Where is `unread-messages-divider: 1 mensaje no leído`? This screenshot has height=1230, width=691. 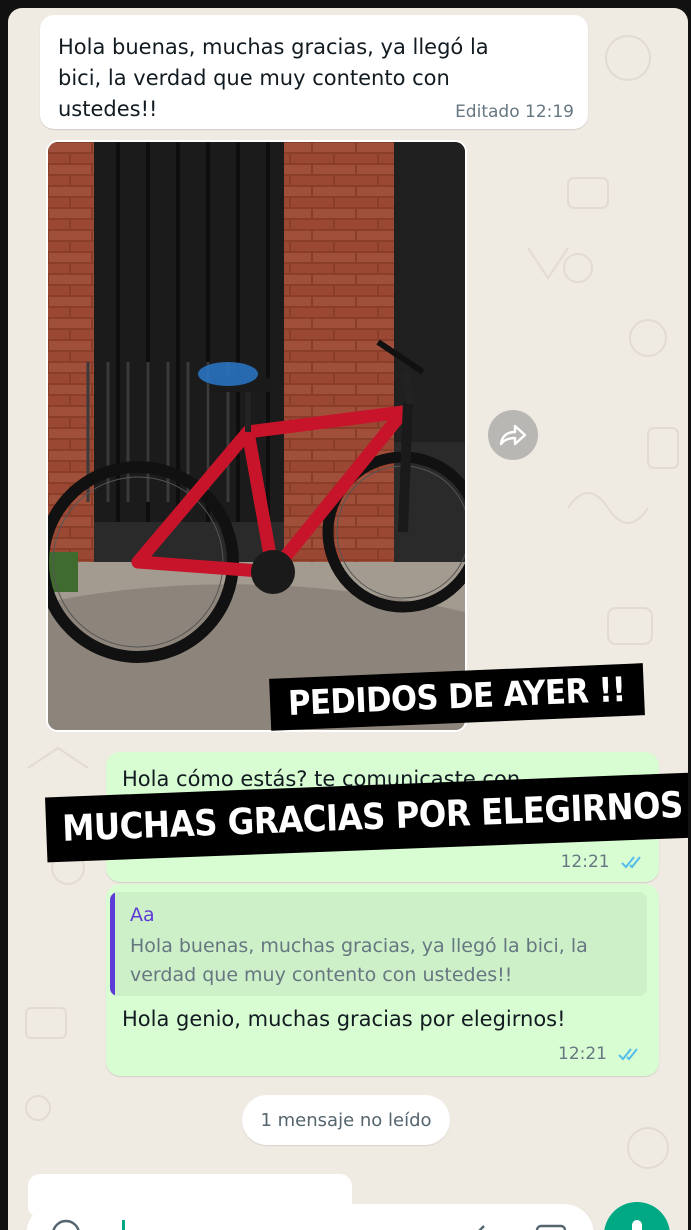
unread-messages-divider: 1 mensaje no leído is located at coordinates (346, 1120).